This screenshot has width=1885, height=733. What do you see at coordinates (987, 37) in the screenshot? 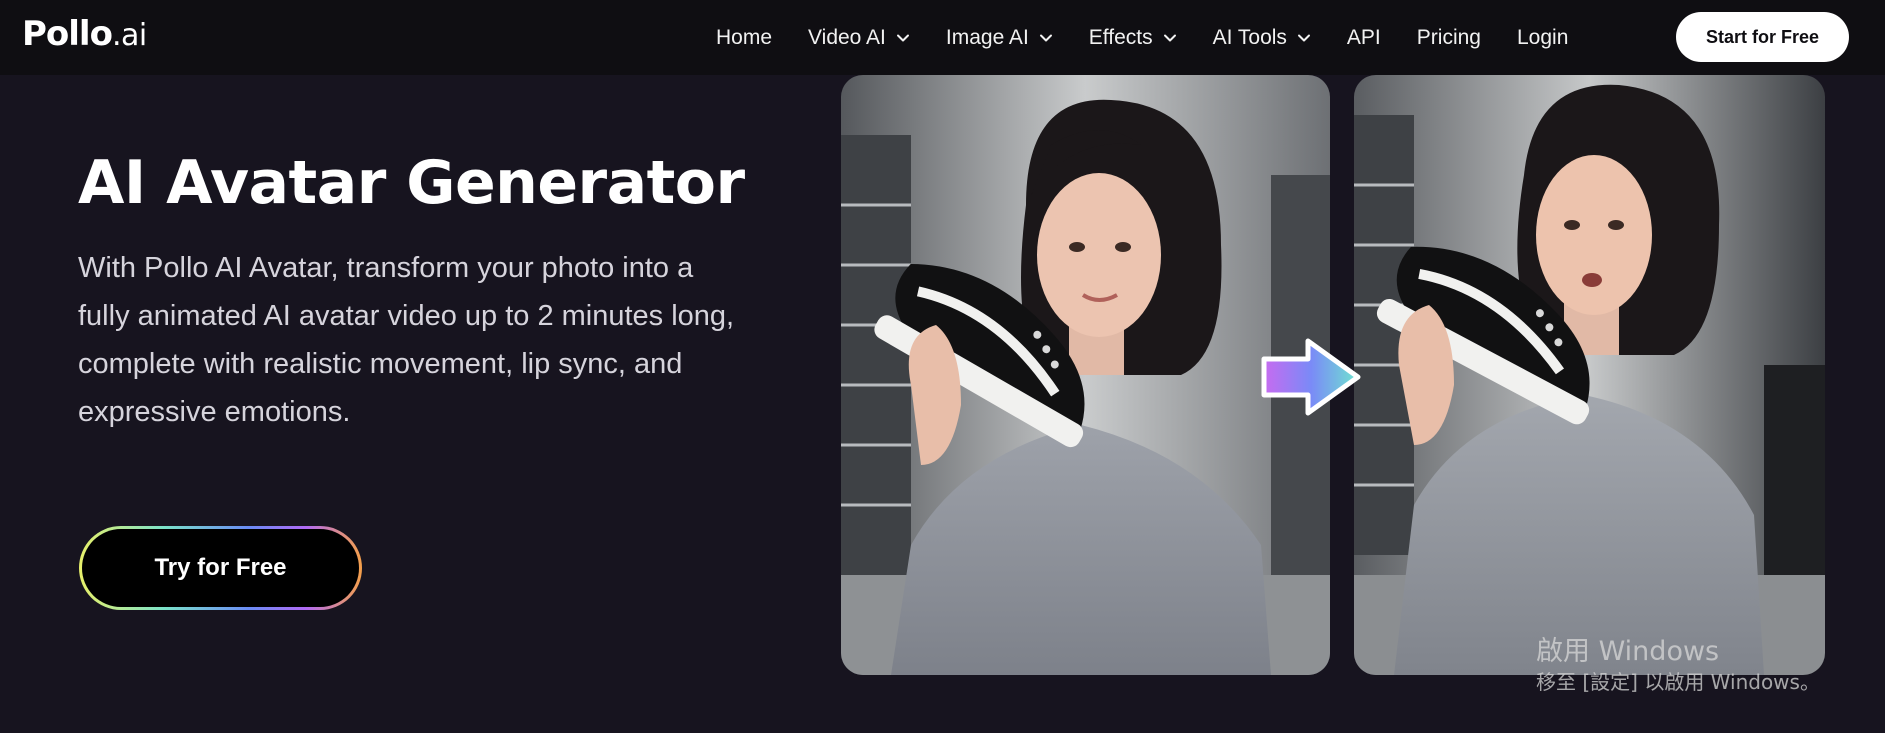
I see `nav-item-label: Image AI` at bounding box center [987, 37].